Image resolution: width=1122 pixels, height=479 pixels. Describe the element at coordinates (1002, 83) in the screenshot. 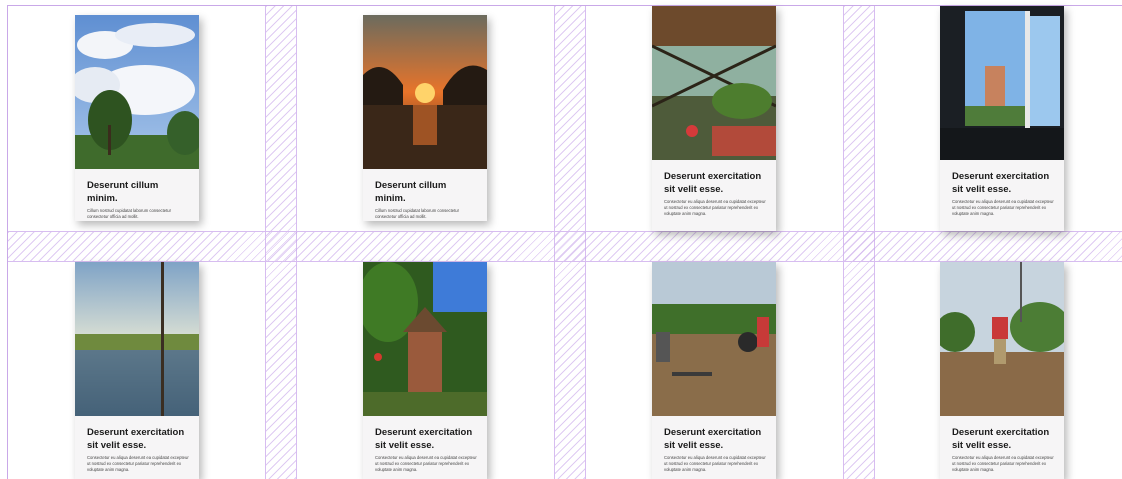

I see `photo-window-view` at that location.